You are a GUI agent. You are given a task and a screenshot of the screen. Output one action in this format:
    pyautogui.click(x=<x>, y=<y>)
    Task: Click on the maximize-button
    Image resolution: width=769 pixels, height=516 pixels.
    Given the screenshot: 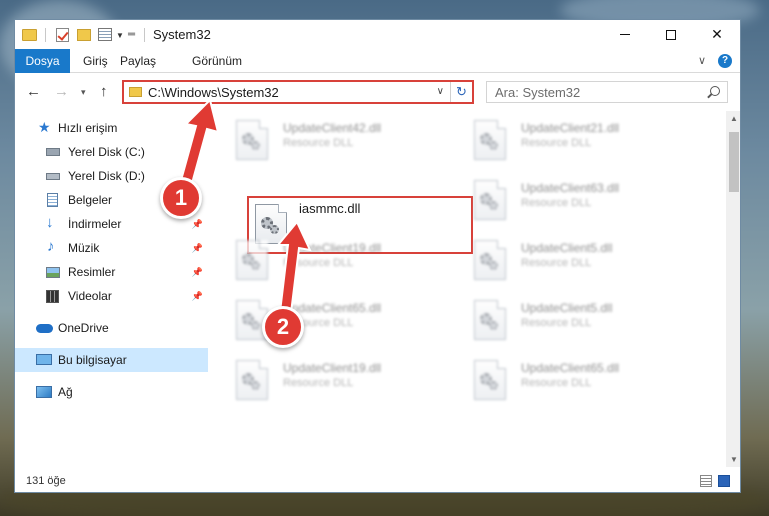 What is the action you would take?
    pyautogui.click(x=671, y=34)
    